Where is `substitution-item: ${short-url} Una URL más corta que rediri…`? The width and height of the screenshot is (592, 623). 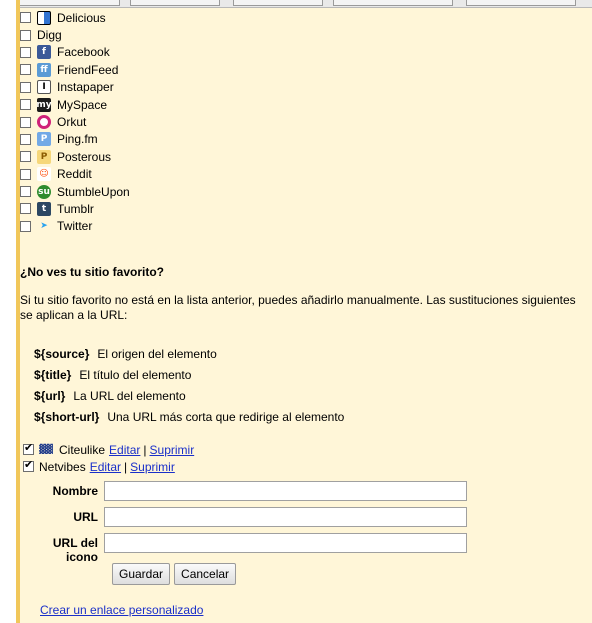
substitution-item: ${short-url} Una URL más corta que rediri… is located at coordinates (189, 416).